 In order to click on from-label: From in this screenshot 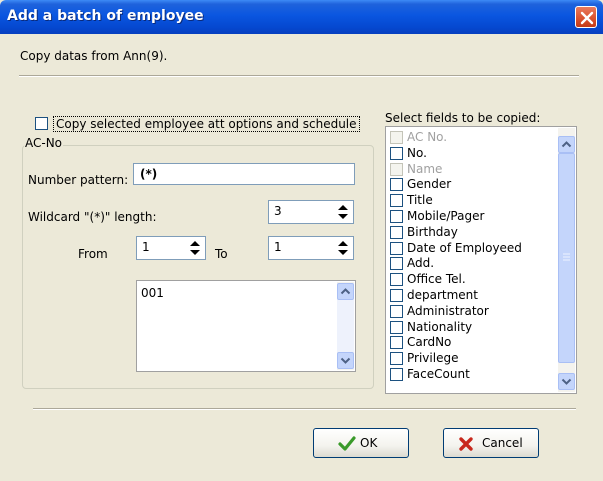, I will do `click(93, 254)`.